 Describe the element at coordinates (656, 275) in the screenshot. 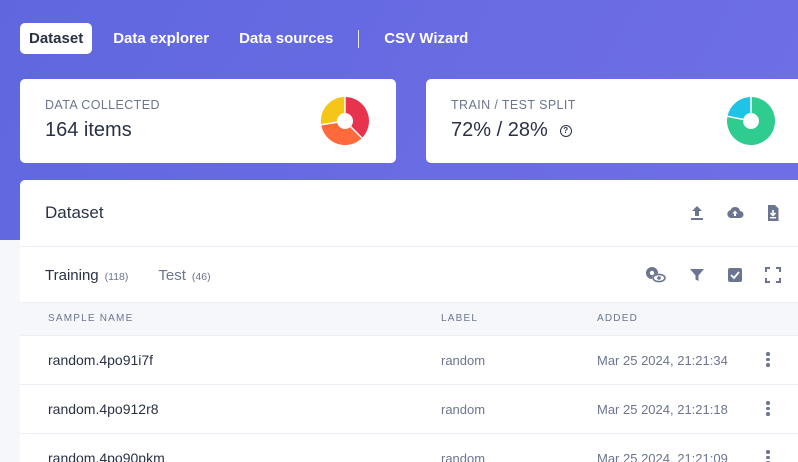

I see `settings-eye-icon` at that location.